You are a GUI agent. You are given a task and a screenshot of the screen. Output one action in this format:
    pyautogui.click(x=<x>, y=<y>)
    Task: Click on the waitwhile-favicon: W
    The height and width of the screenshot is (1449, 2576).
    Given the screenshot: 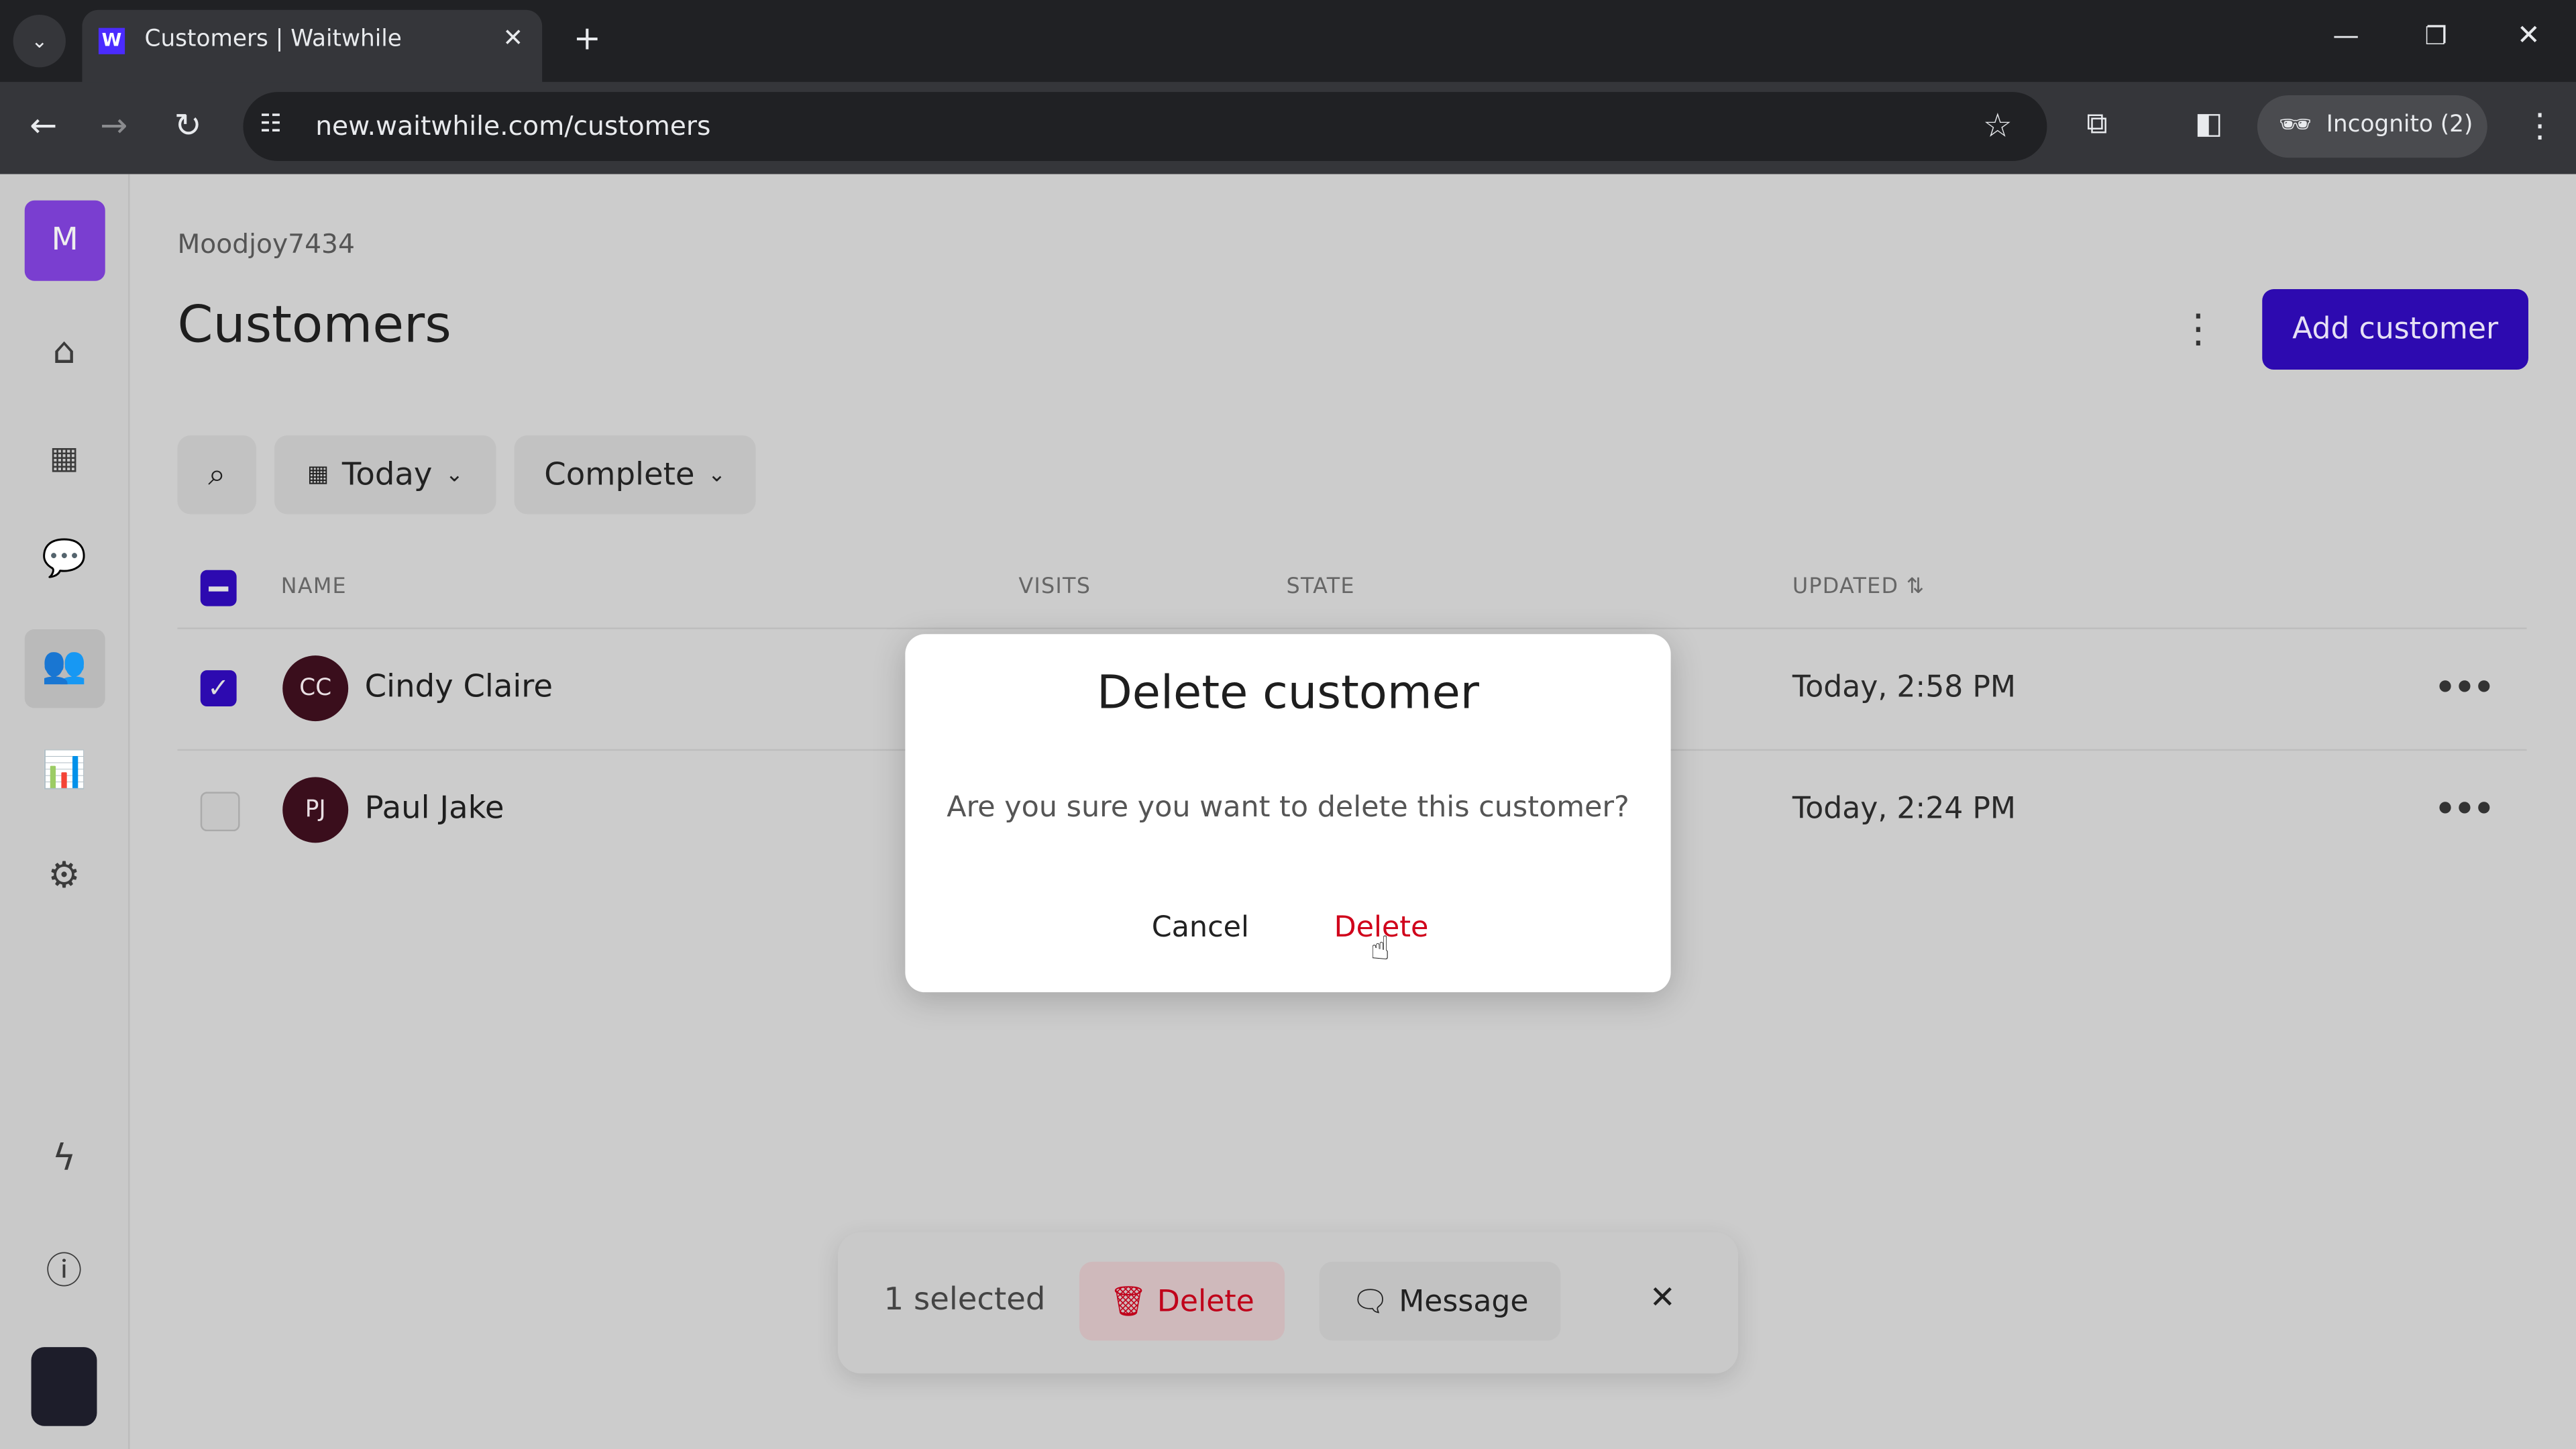 What is the action you would take?
    pyautogui.click(x=111, y=41)
    